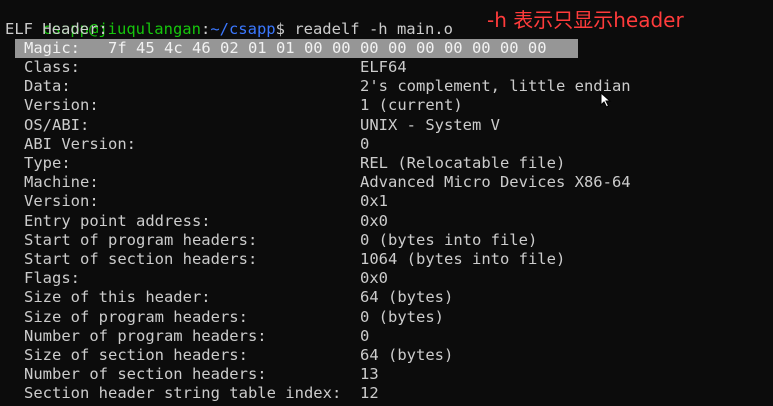 Image resolution: width=773 pixels, height=406 pixels. Describe the element at coordinates (402, 317) in the screenshot. I see `field-value: 0 (bytes)` at that location.